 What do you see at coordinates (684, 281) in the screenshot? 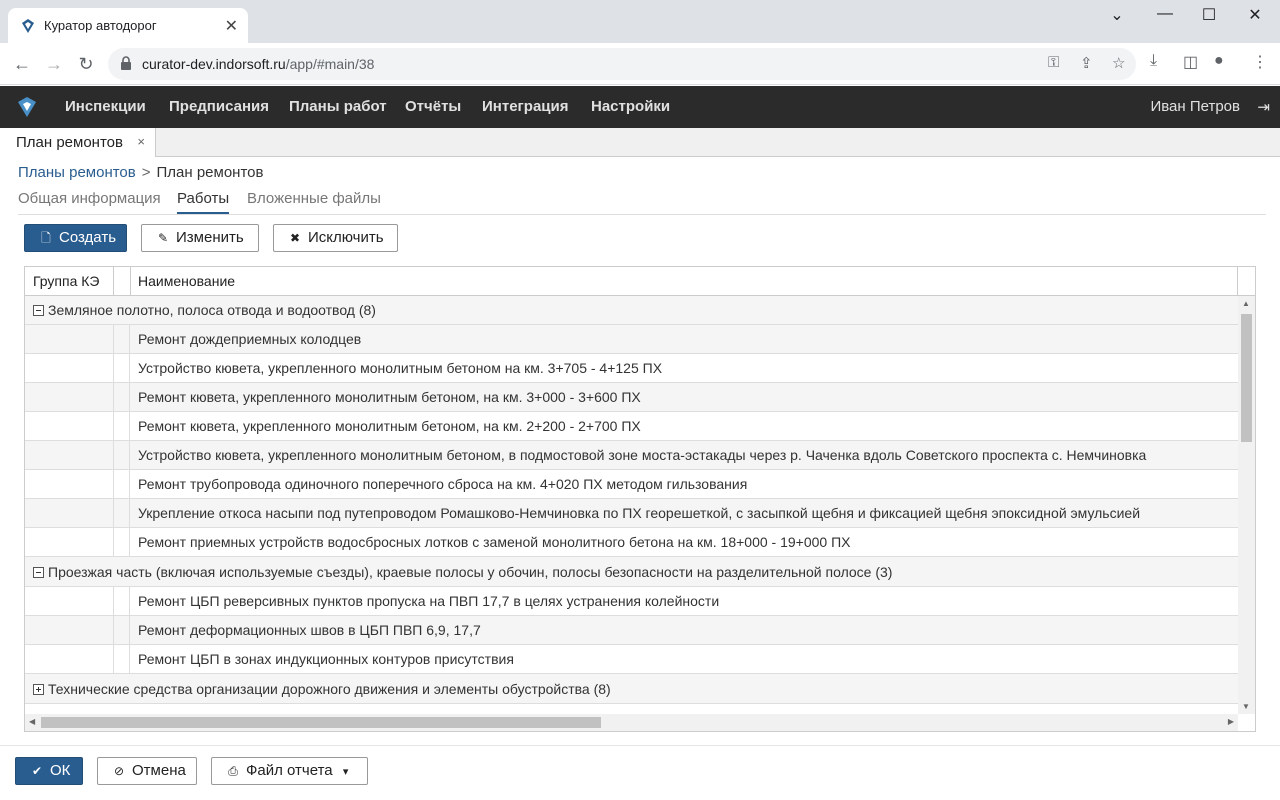
I see `column-header-name: Наименование` at bounding box center [684, 281].